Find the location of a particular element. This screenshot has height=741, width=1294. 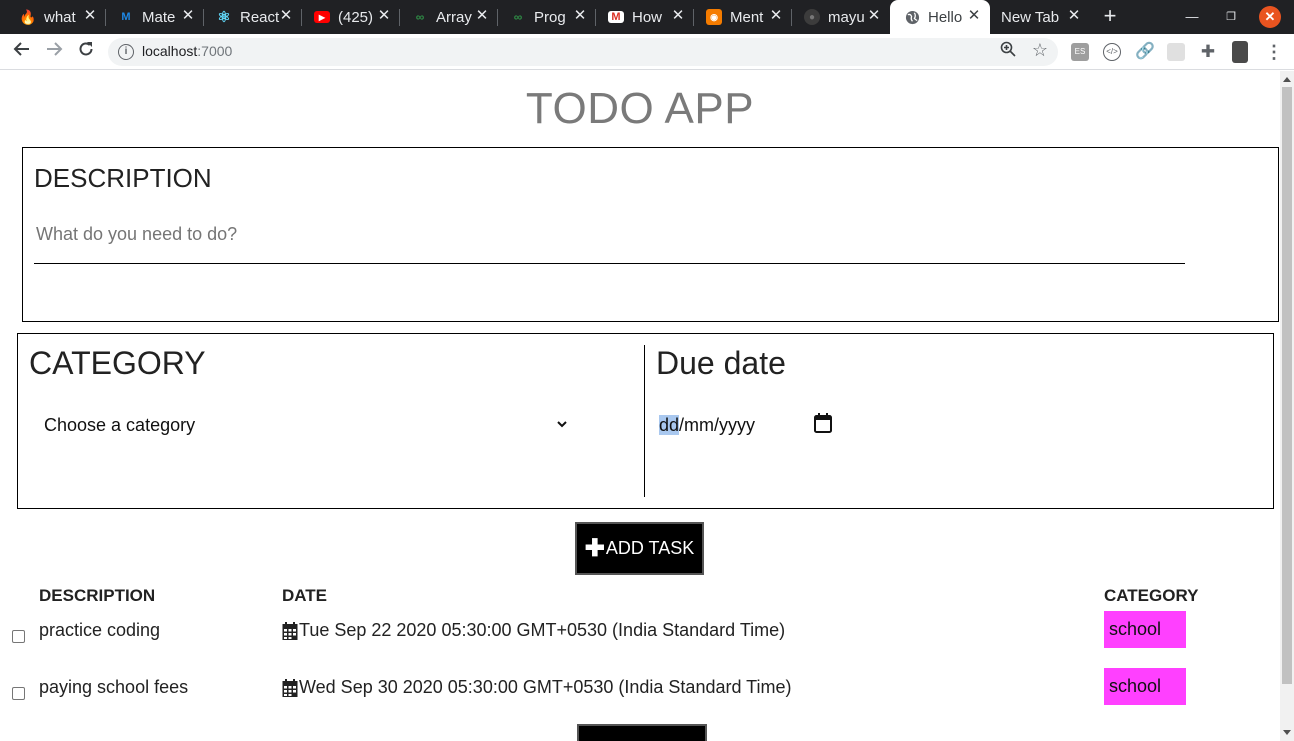

extension-code-icon: </> is located at coordinates (1112, 52).